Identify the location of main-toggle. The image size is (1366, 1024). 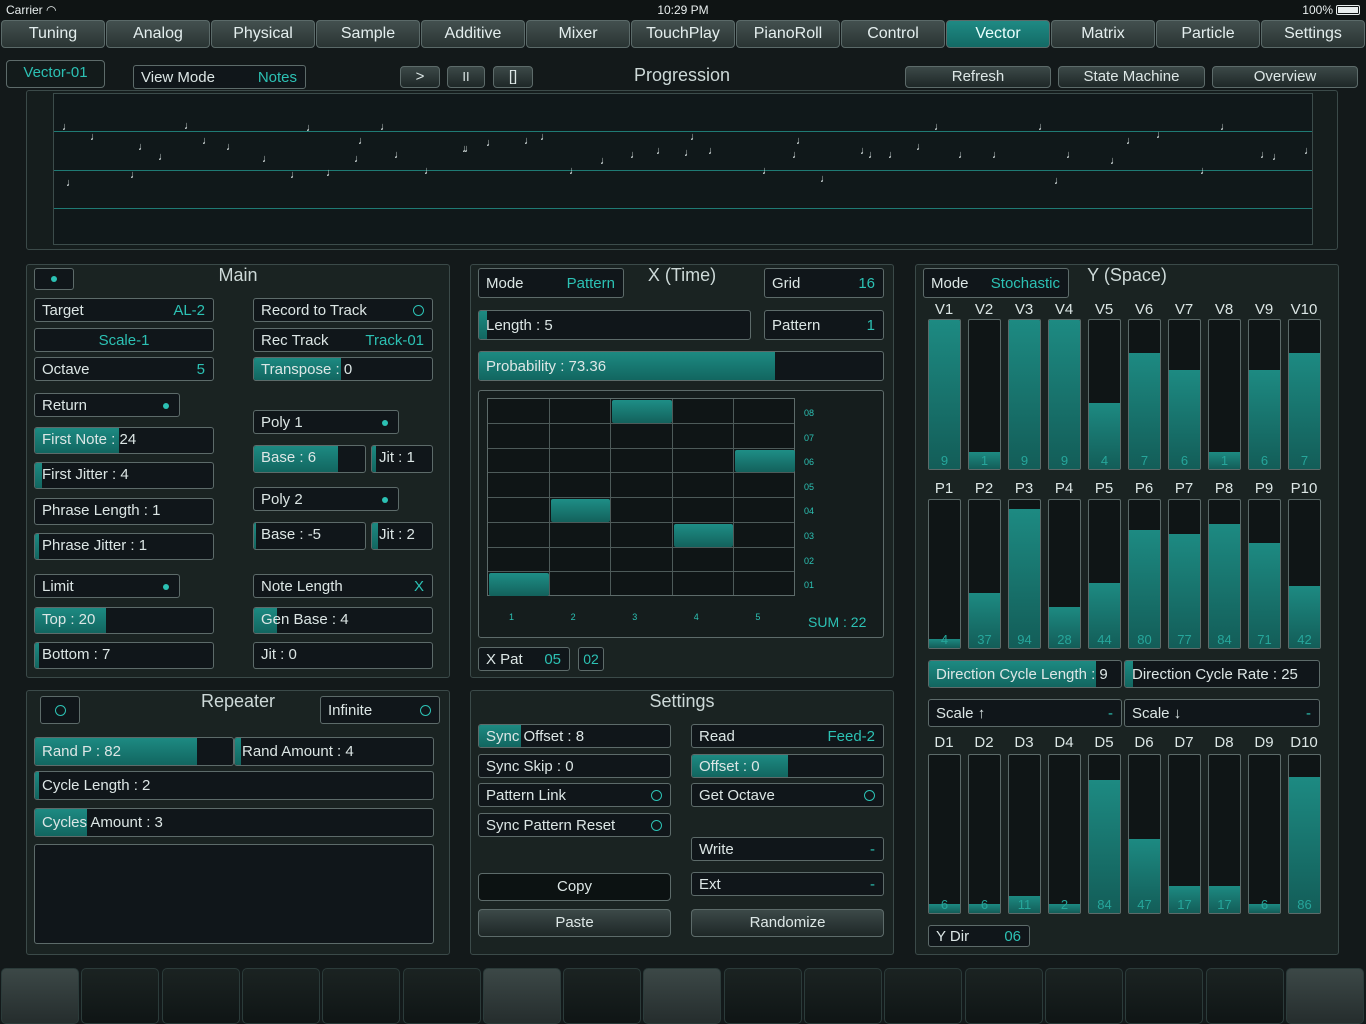
(54, 279).